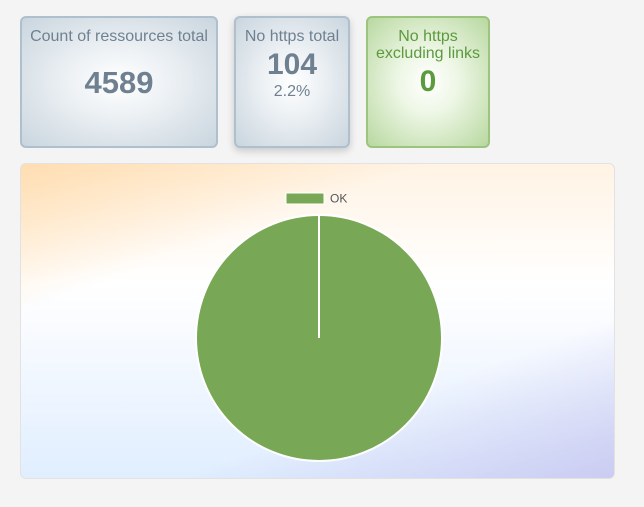 This screenshot has width=644, height=507. What do you see at coordinates (305, 198) in the screenshot?
I see `legend-swatch-ok` at bounding box center [305, 198].